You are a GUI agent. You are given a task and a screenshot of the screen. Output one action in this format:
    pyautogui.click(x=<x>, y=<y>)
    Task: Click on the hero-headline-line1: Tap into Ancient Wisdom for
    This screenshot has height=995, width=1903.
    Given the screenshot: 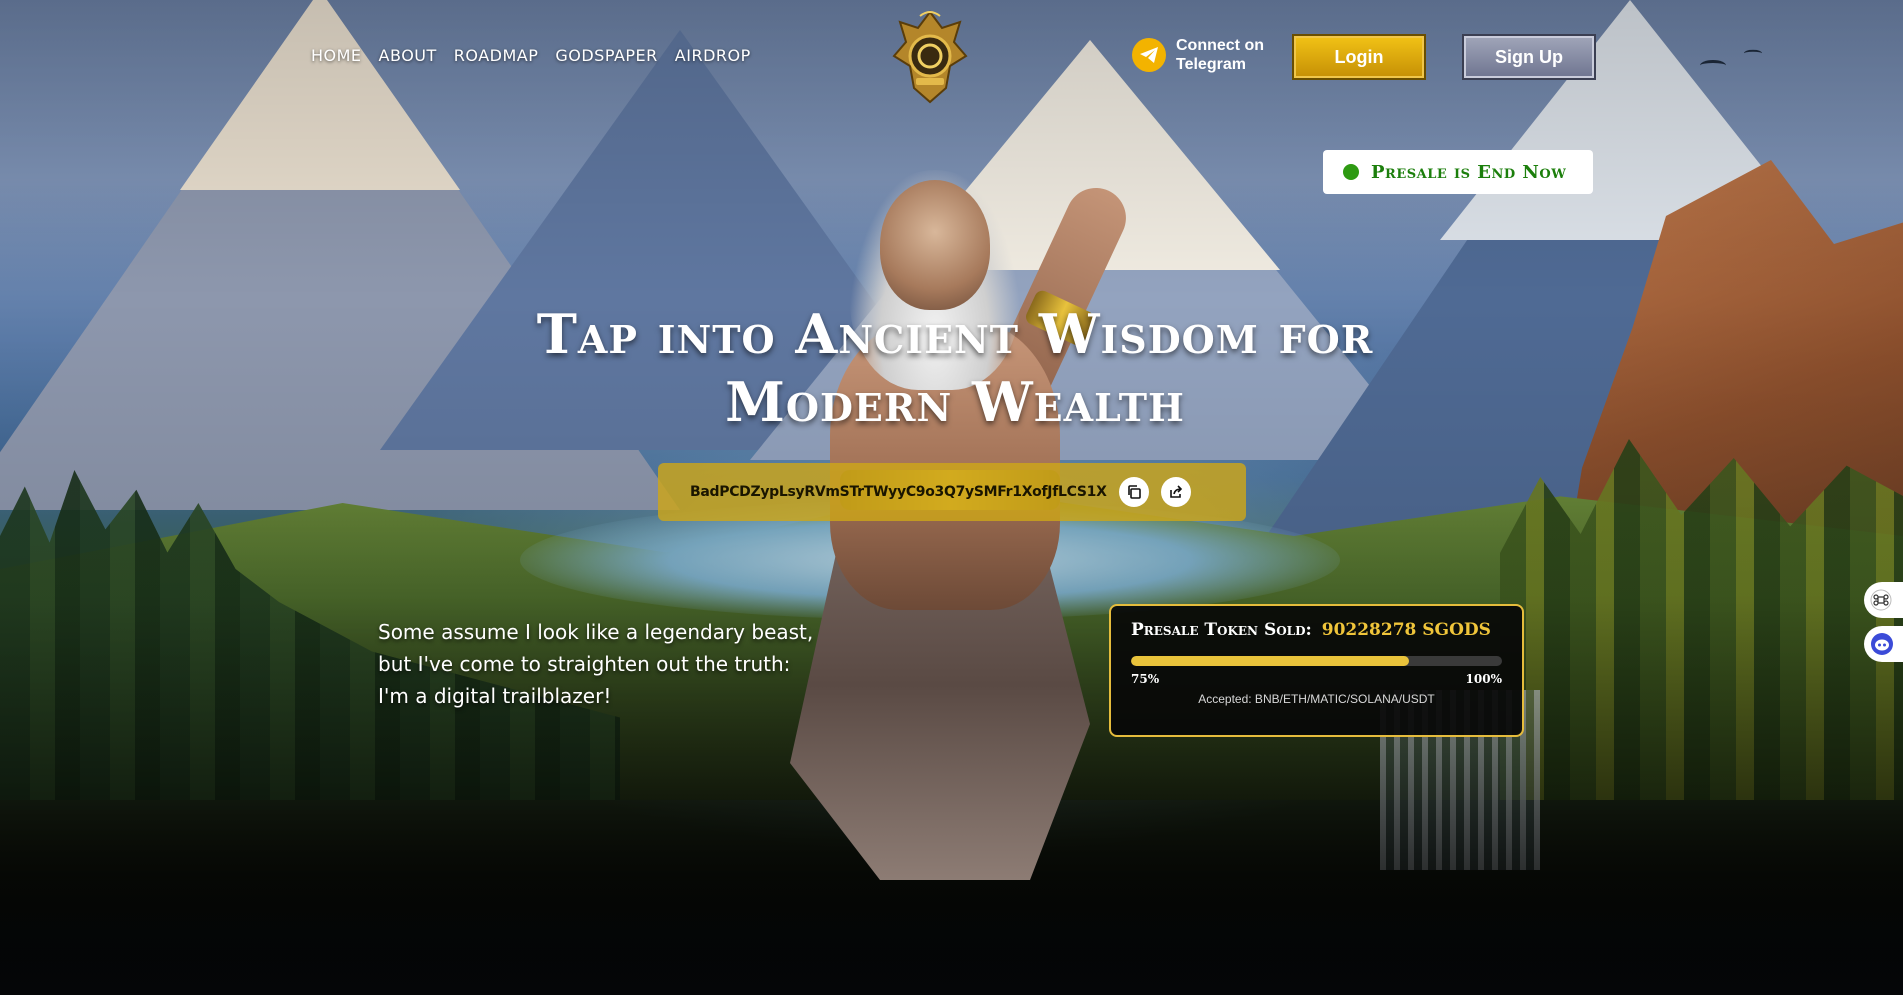 What is the action you would take?
    pyautogui.click(x=955, y=334)
    